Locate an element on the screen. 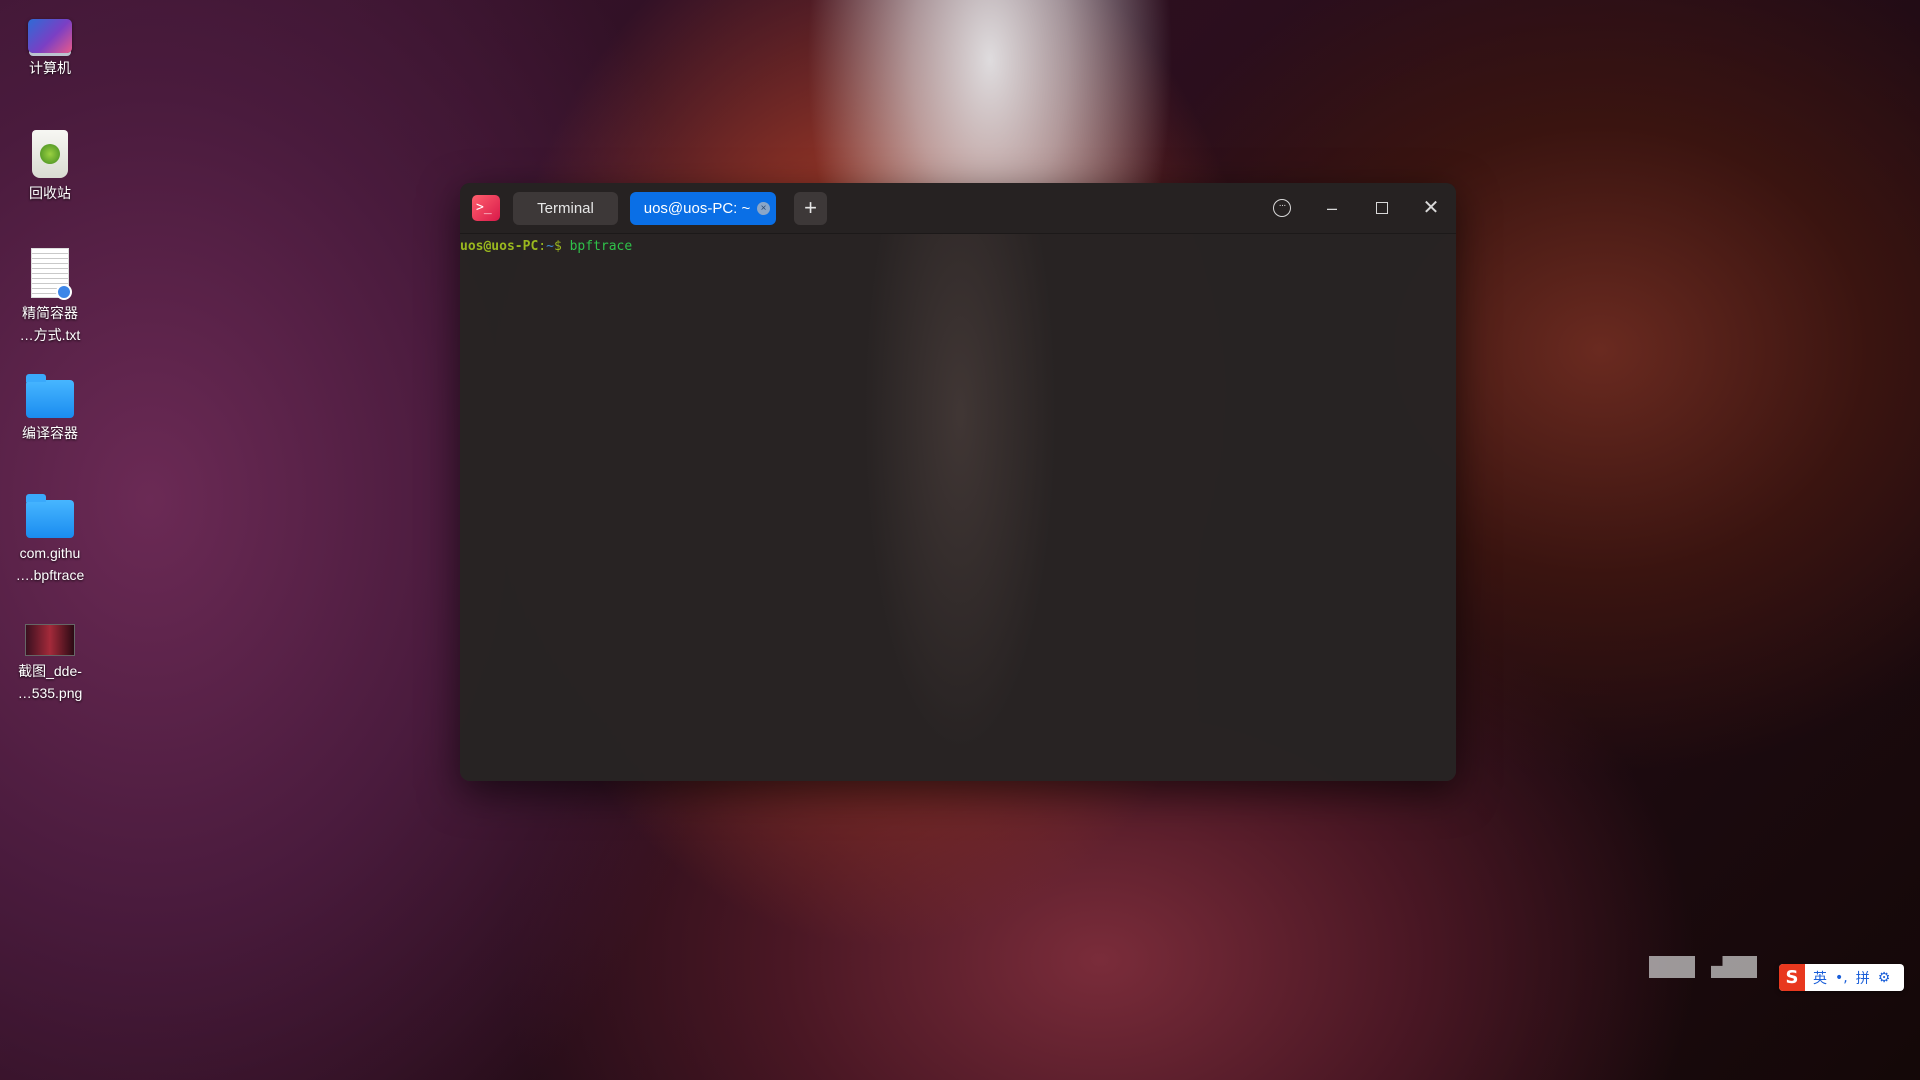 The image size is (1920, 1080). maximize-button is located at coordinates (1382, 208).